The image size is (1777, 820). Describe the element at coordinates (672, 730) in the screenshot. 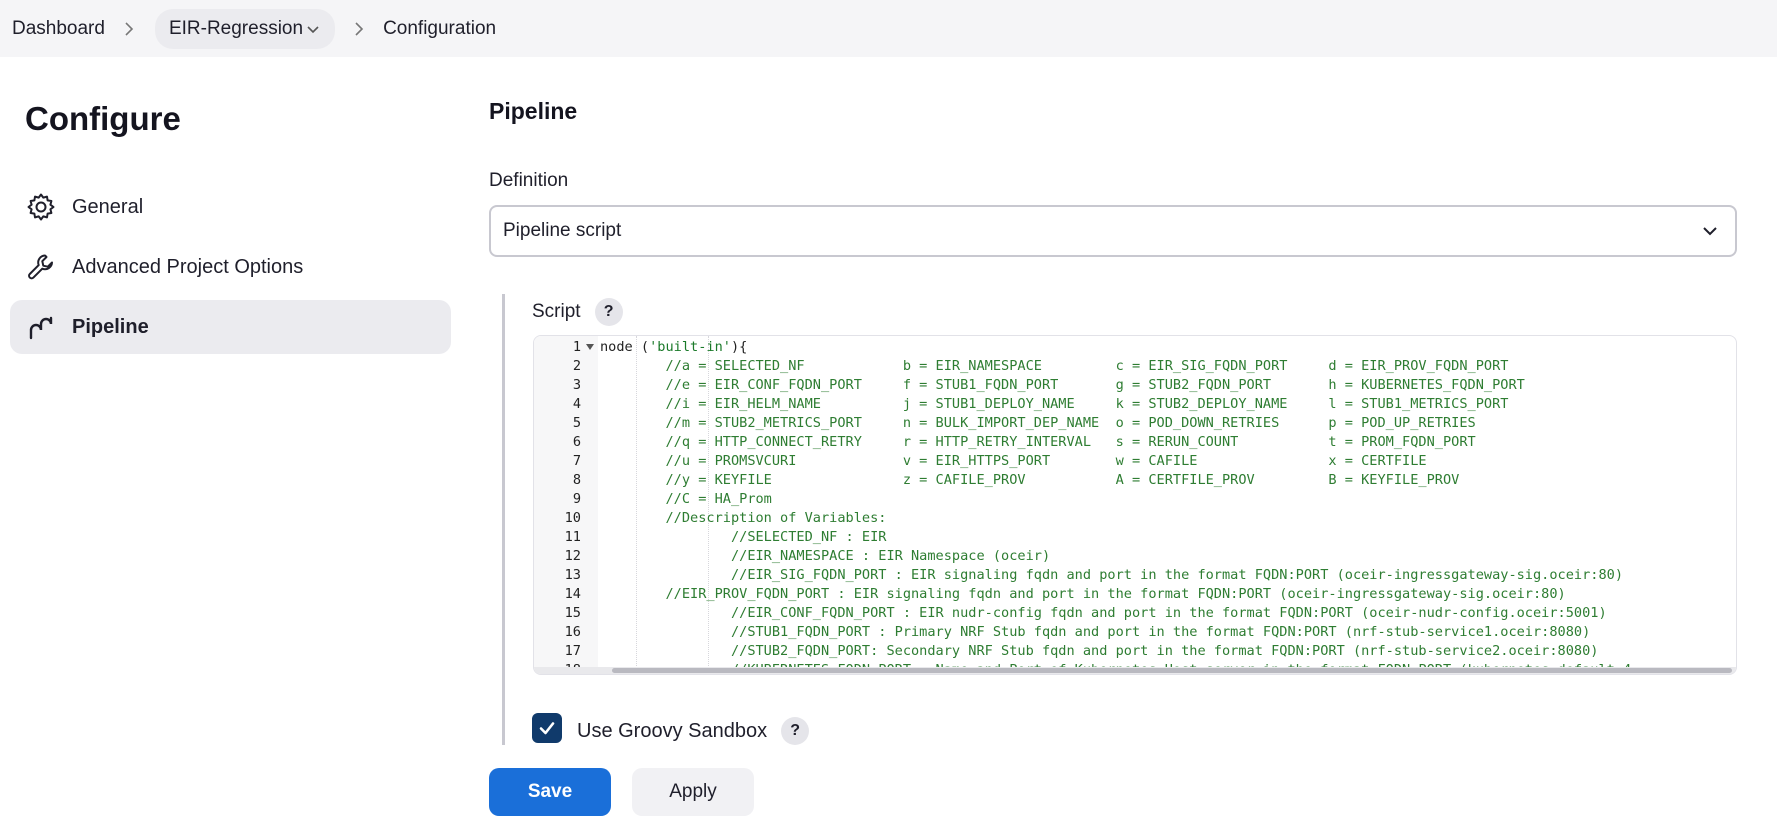

I see `groovy-sandbox-label-text: Use Groovy Sandbox` at that location.